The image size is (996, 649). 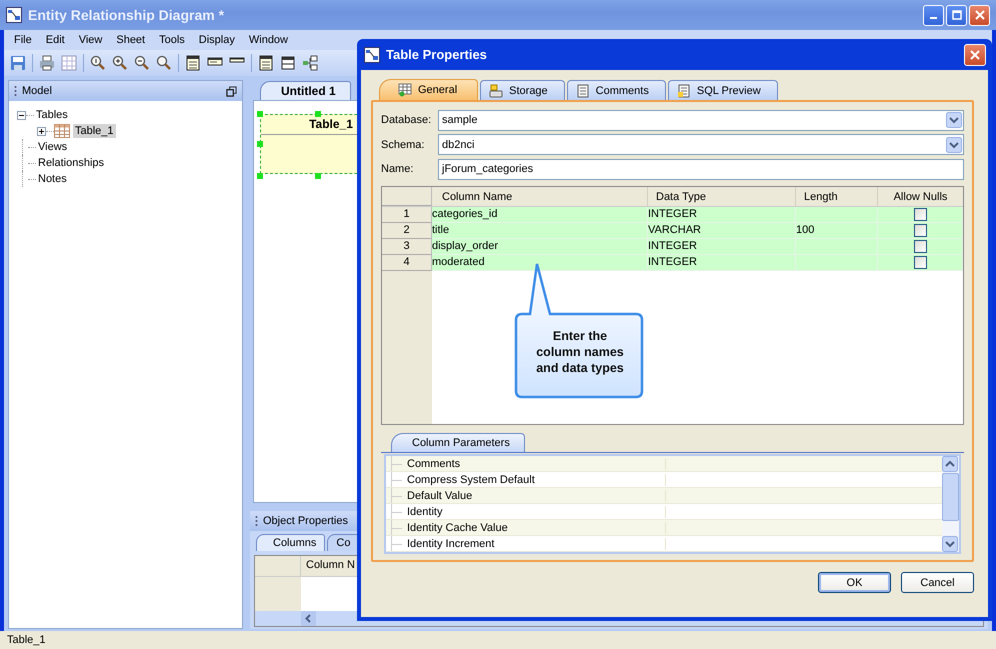 I want to click on panel-title: Model, so click(x=37, y=91).